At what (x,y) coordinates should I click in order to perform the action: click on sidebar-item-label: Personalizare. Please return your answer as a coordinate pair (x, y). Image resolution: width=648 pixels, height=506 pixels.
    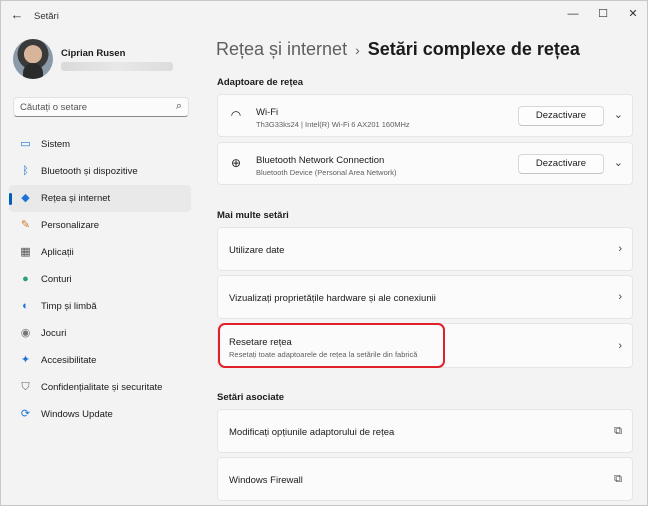
    Looking at the image, I should click on (70, 225).